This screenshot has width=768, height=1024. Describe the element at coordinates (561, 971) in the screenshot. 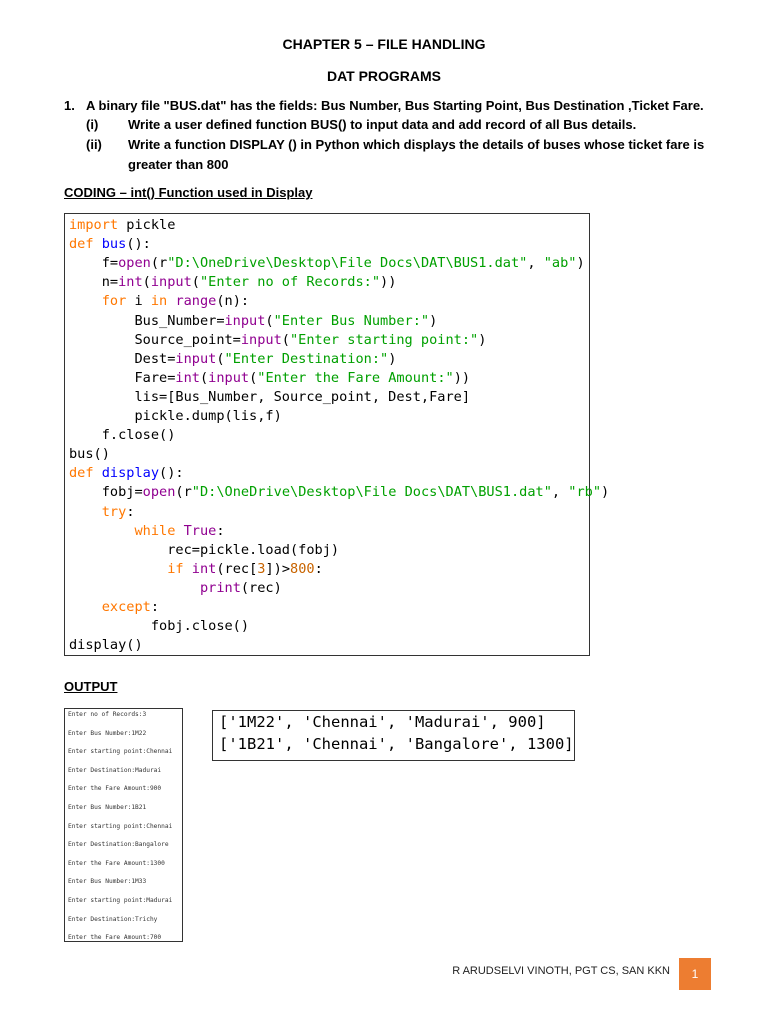

I see `footer-author: R ARUDSELVI VINOTH, PGT CS, SAN KKN` at that location.